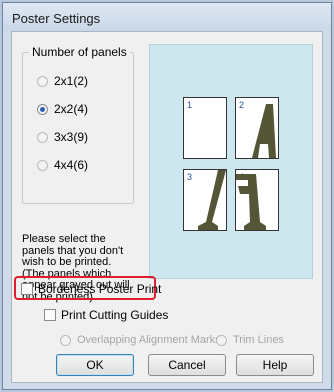 The height and width of the screenshot is (392, 334). I want to click on radio-4x4: 4x4(6), so click(62, 165).